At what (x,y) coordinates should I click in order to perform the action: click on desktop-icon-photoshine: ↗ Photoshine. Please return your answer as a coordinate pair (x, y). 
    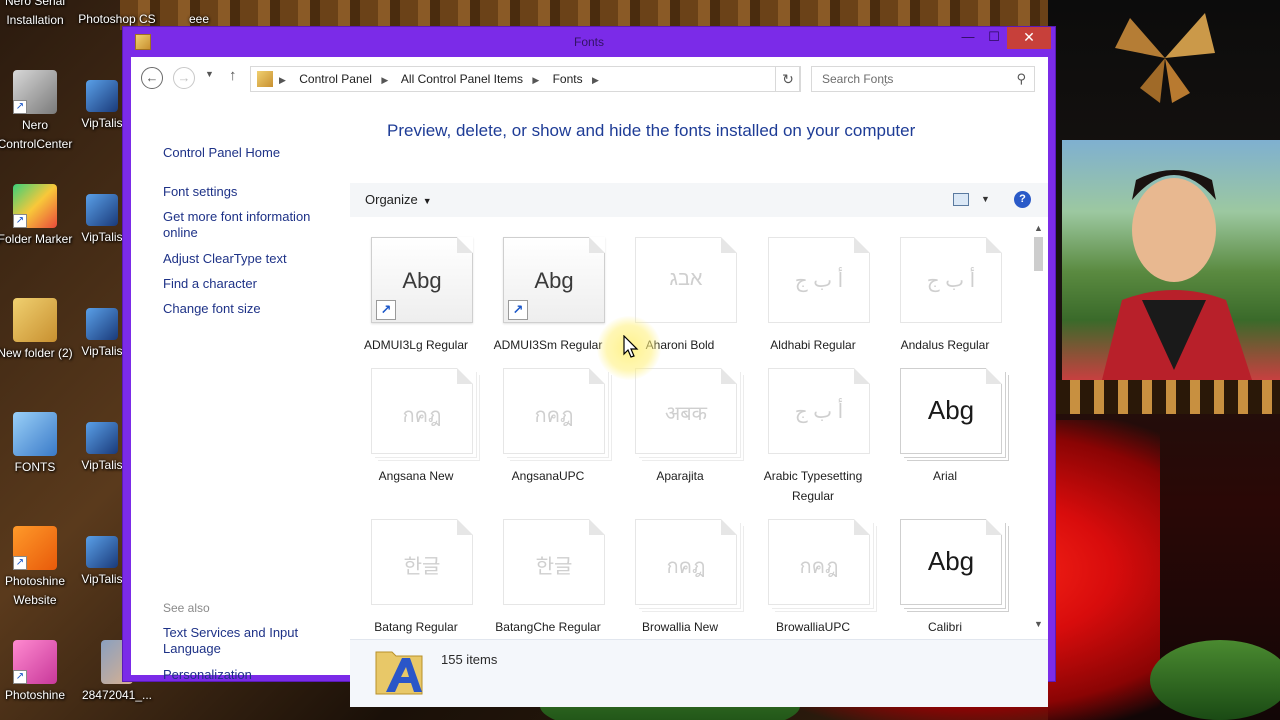
    Looking at the image, I should click on (40, 672).